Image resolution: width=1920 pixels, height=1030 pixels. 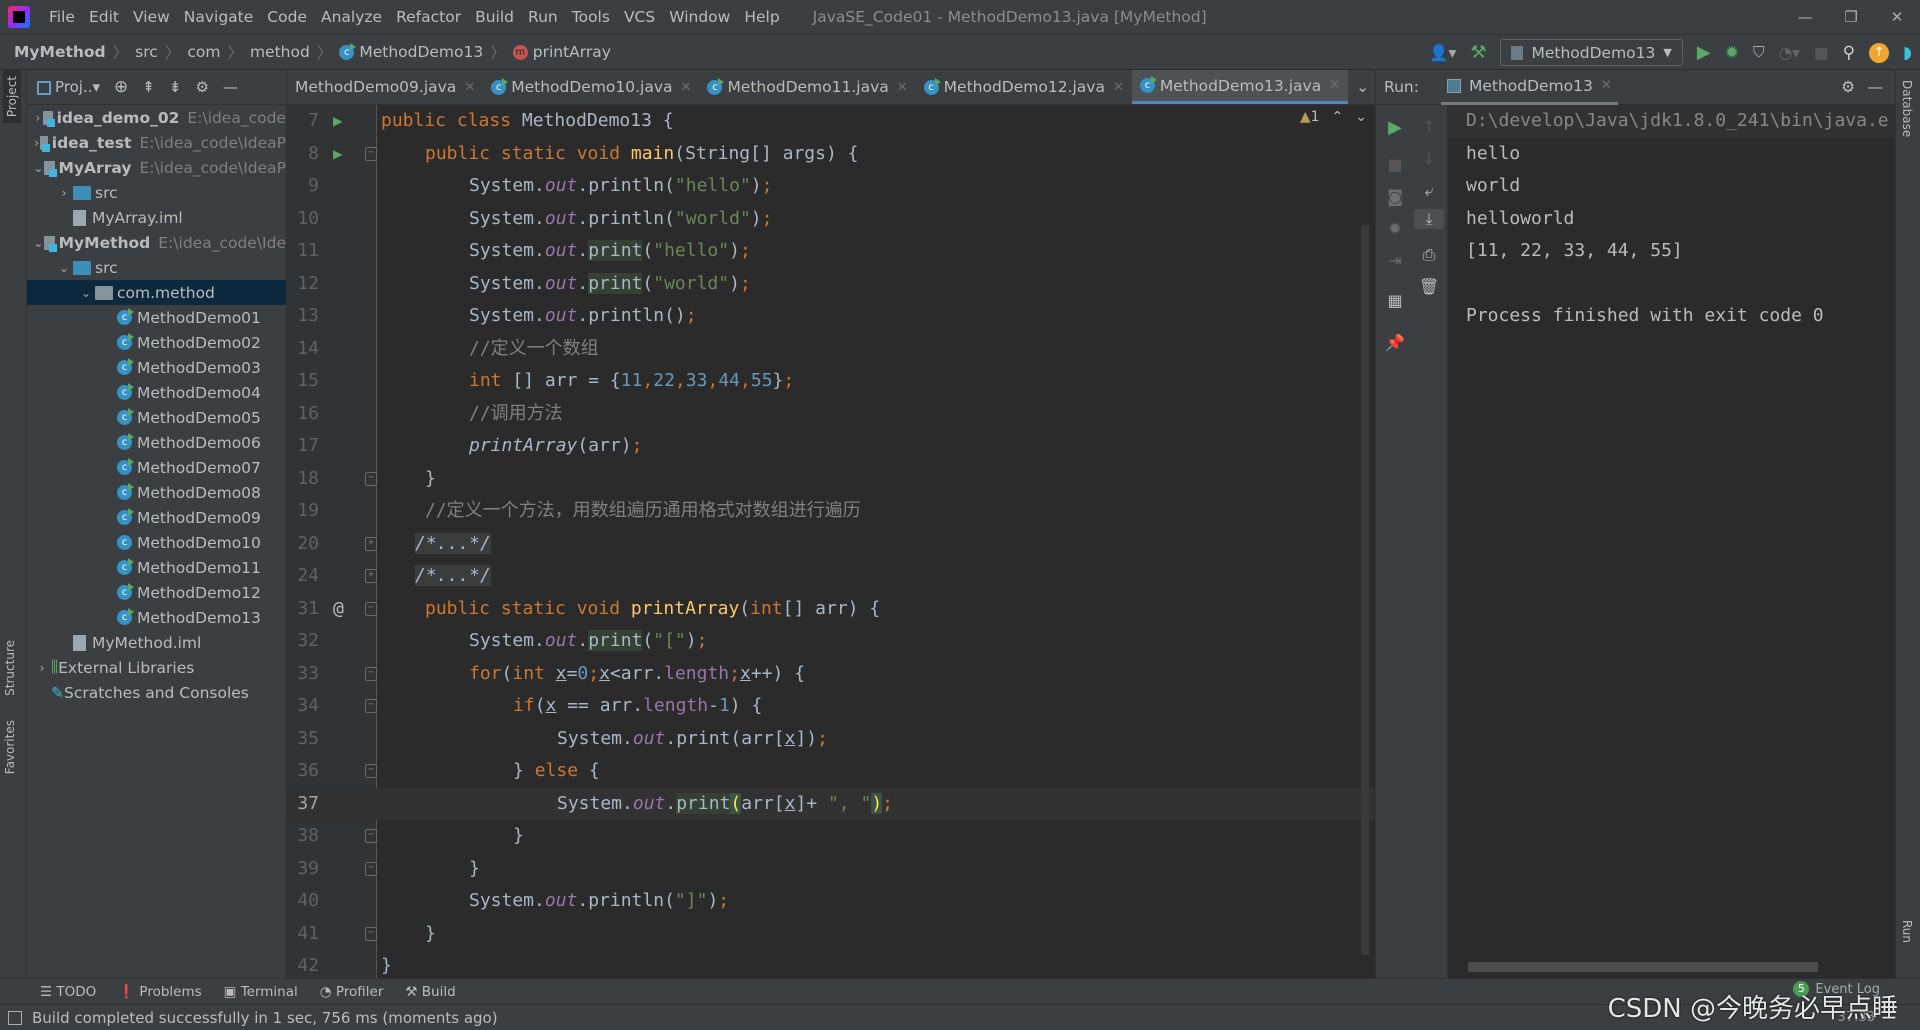 I want to click on down-arrow-icon: ↓, so click(x=1429, y=158).